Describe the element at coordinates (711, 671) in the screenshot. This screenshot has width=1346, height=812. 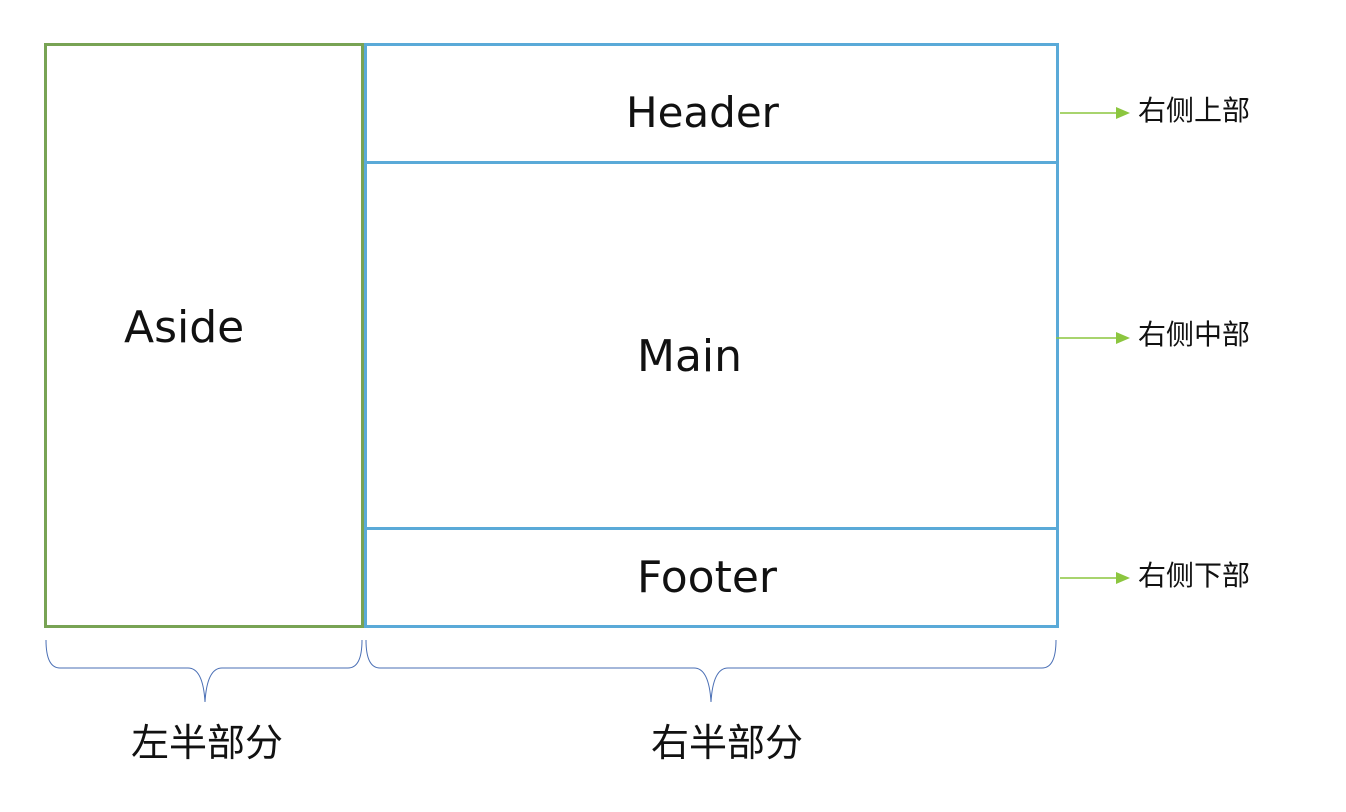
I see `right-half-brace` at that location.